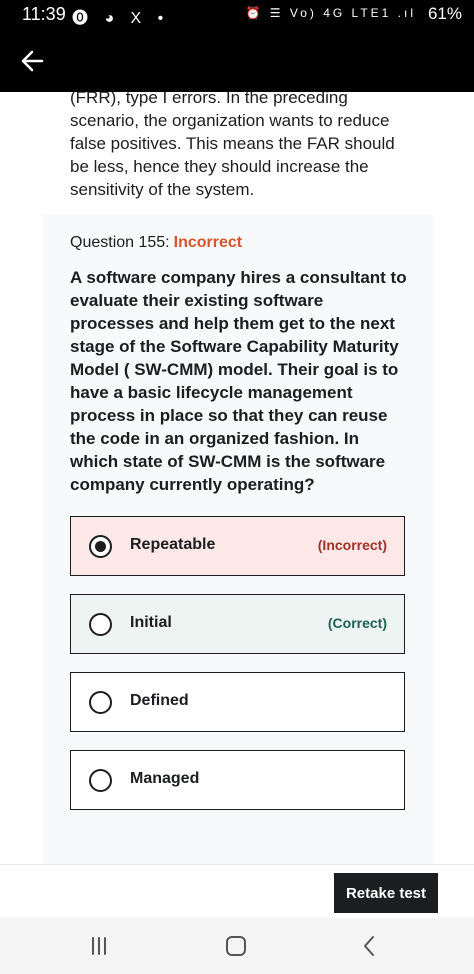 This screenshot has height=974, width=474. Describe the element at coordinates (208, 242) in the screenshot. I see `question-status: Incorrect` at that location.